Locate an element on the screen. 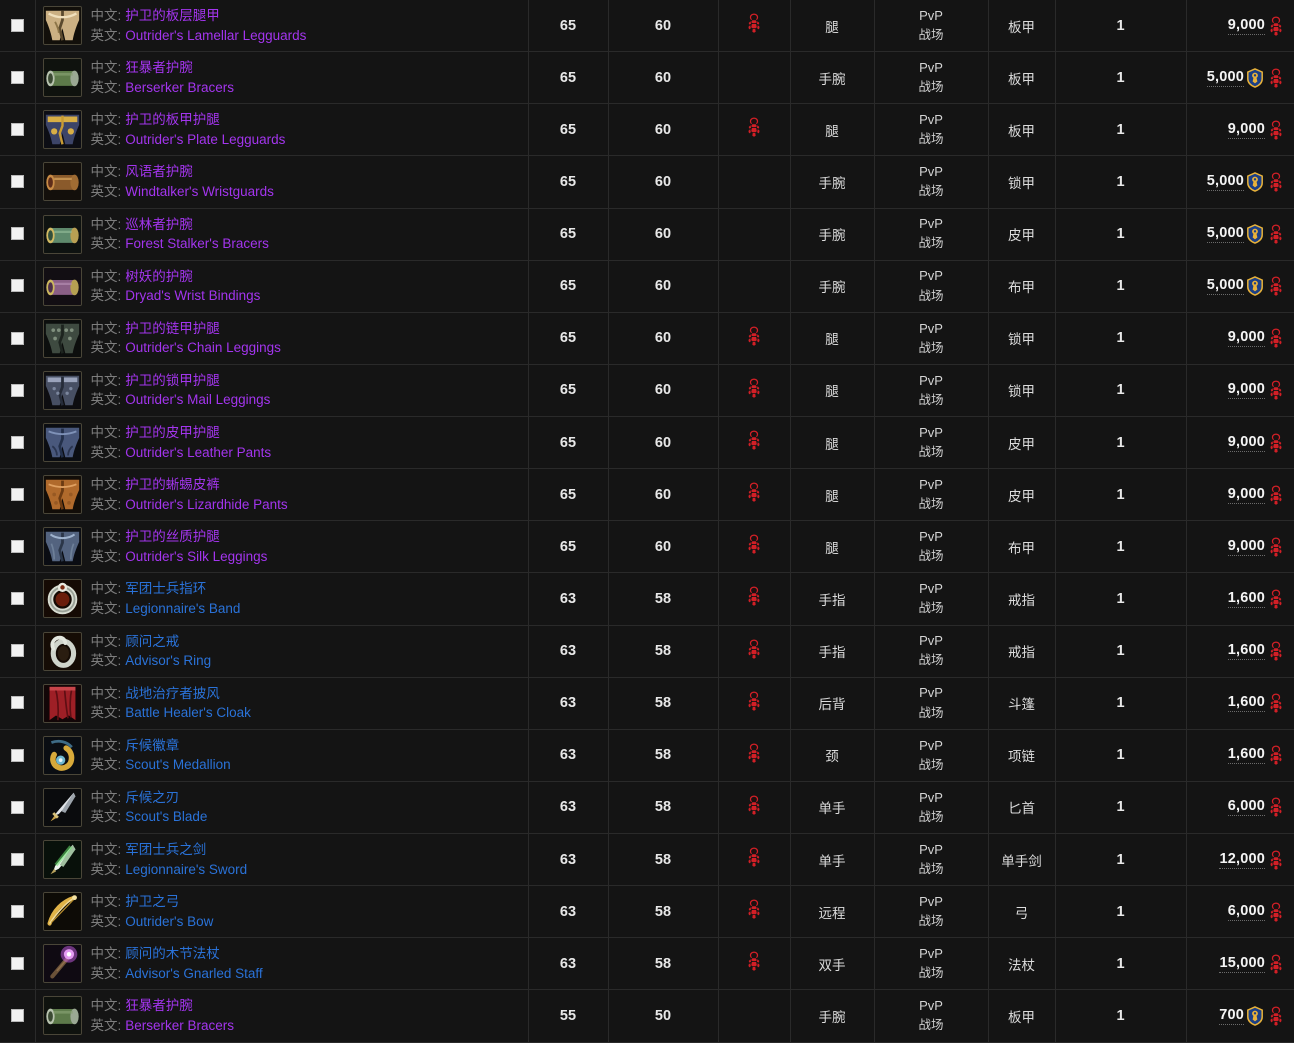 Image resolution: width=1294 pixels, height=1043 pixels. item-name-en: Scout's Medallion is located at coordinates (175, 764).